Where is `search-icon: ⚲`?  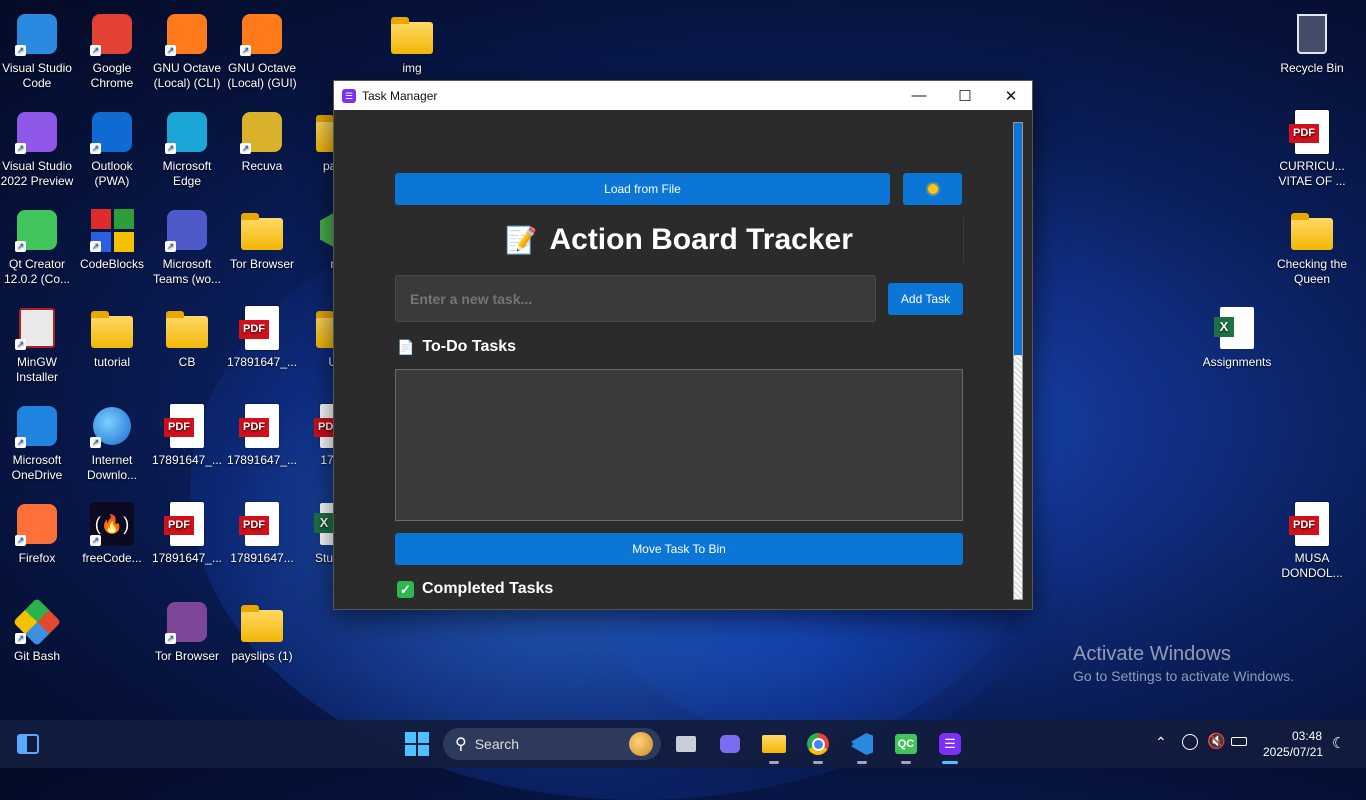
search-icon: ⚲ is located at coordinates (461, 744).